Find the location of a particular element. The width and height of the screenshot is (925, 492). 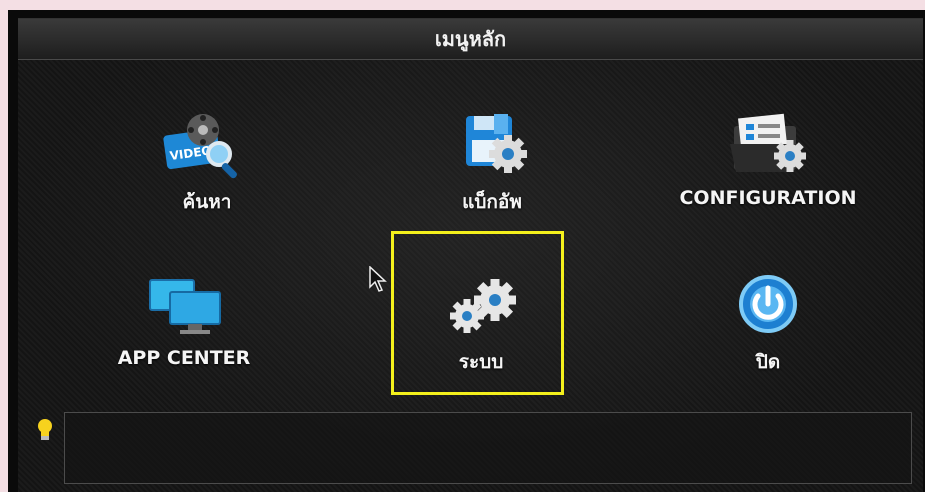

menu-item-backup: แบ็กอัพ is located at coordinates (492, 169).